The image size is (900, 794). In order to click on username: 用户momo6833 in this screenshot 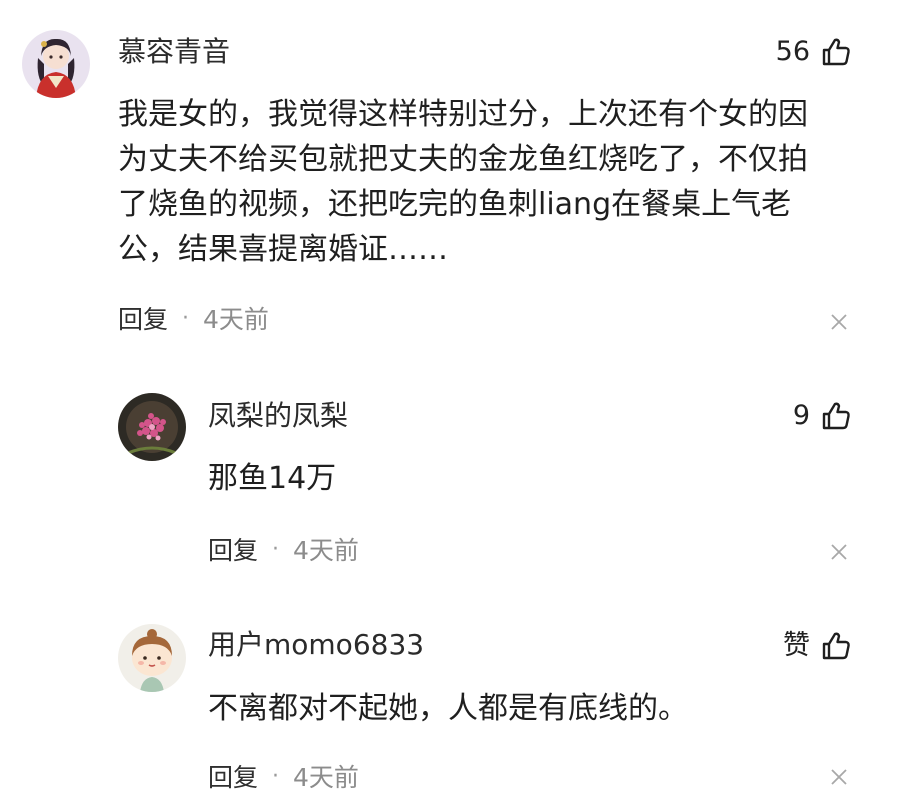, I will do `click(316, 645)`.